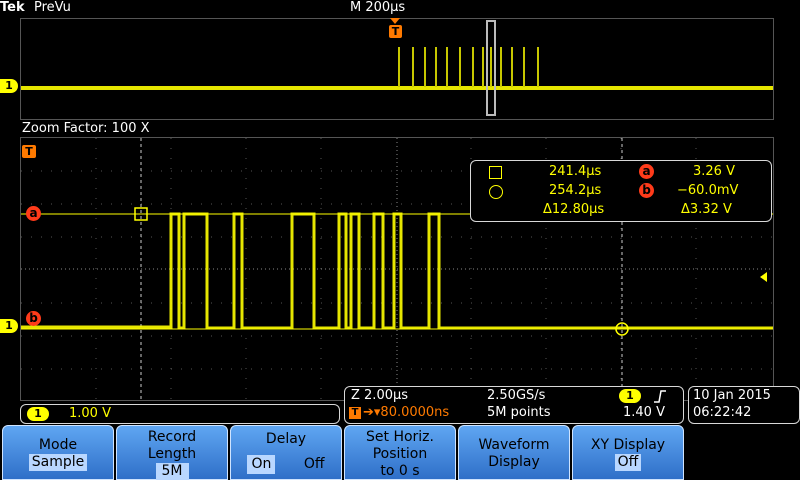 This screenshot has height=480, width=800. Describe the element at coordinates (33, 213) in the screenshot. I see `cursor-a-badge: a` at that location.